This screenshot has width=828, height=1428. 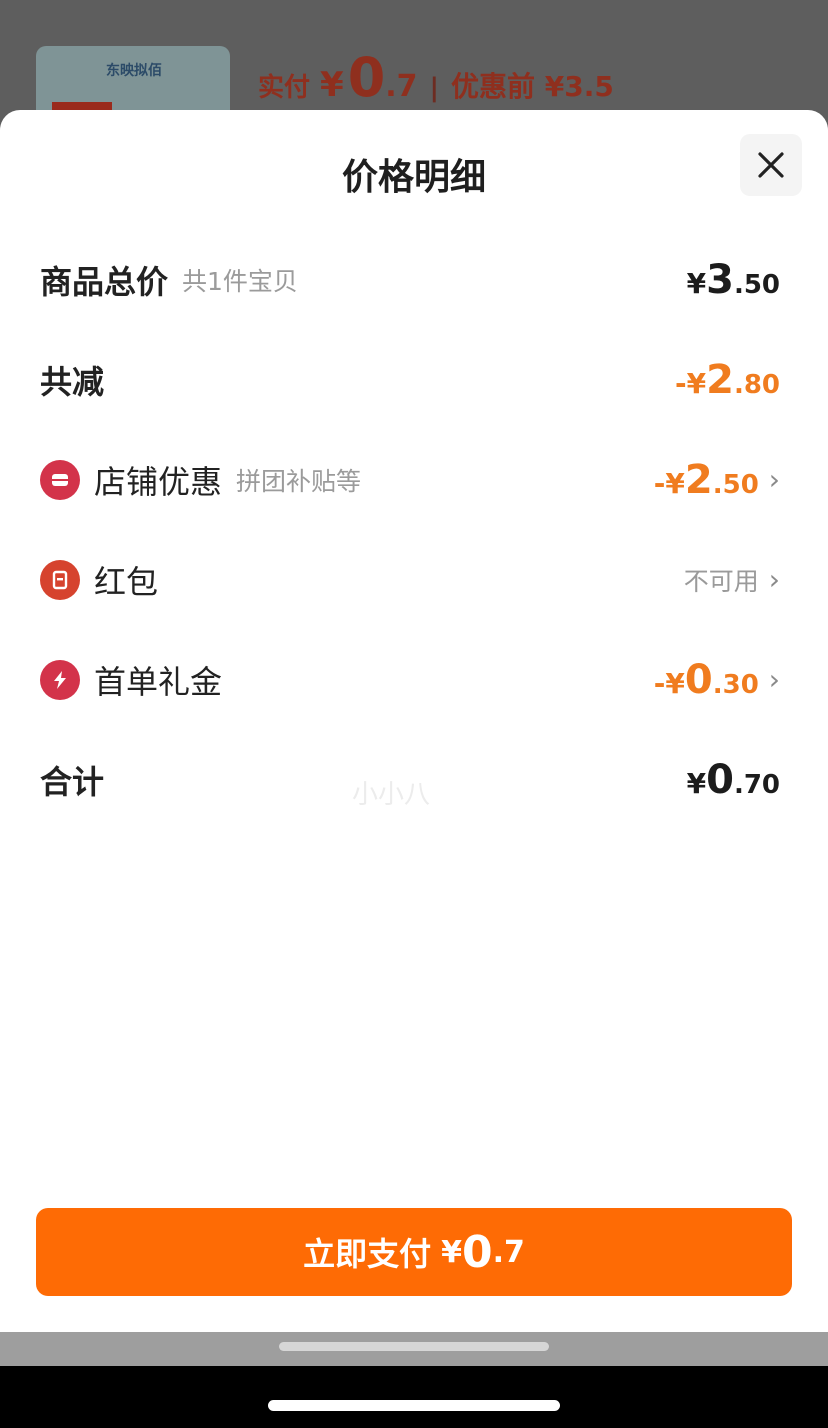 I want to click on original-price: 优惠前 ¥3.5, so click(x=532, y=86).